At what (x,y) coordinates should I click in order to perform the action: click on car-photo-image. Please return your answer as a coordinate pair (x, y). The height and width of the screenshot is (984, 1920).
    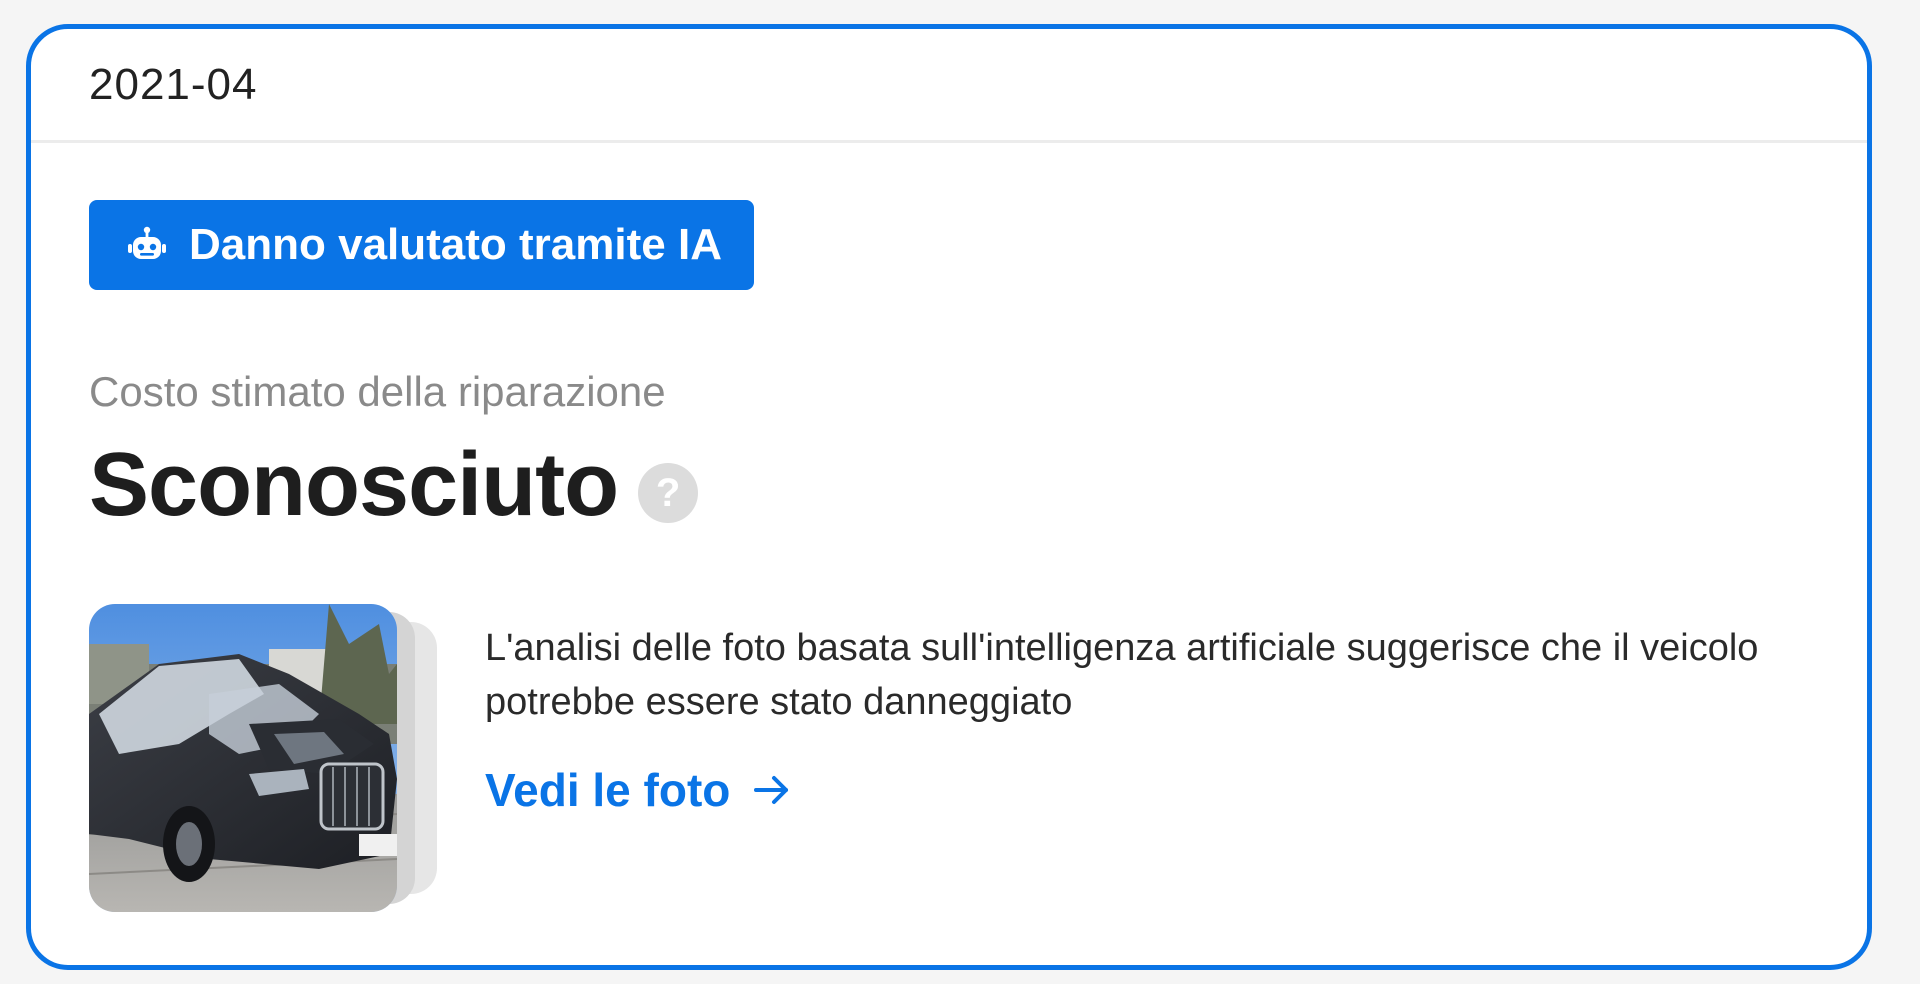
    Looking at the image, I should click on (243, 758).